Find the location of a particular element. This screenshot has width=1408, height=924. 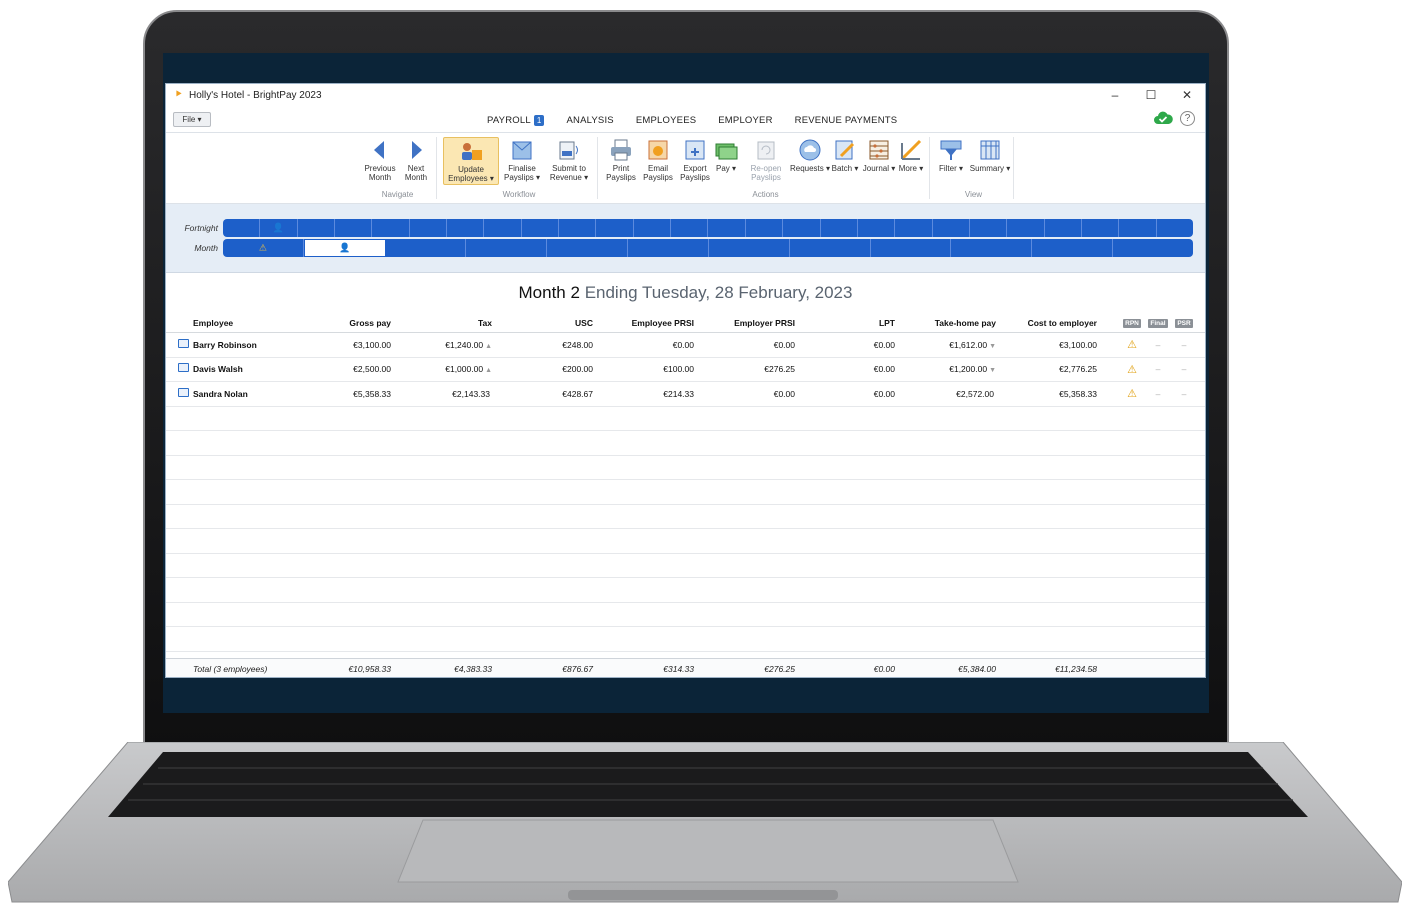

col-employer-prsi: Employer PRSI is located at coordinates (744, 323).